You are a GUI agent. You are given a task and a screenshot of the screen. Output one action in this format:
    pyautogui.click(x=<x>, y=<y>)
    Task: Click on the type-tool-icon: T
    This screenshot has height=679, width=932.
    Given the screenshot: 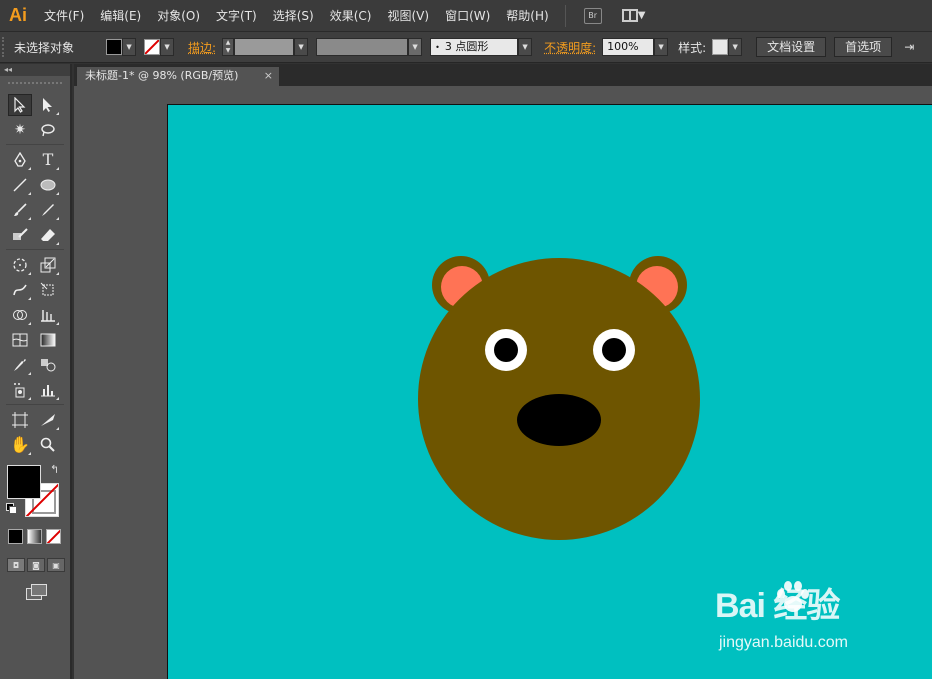 What is the action you would take?
    pyautogui.click(x=48, y=160)
    